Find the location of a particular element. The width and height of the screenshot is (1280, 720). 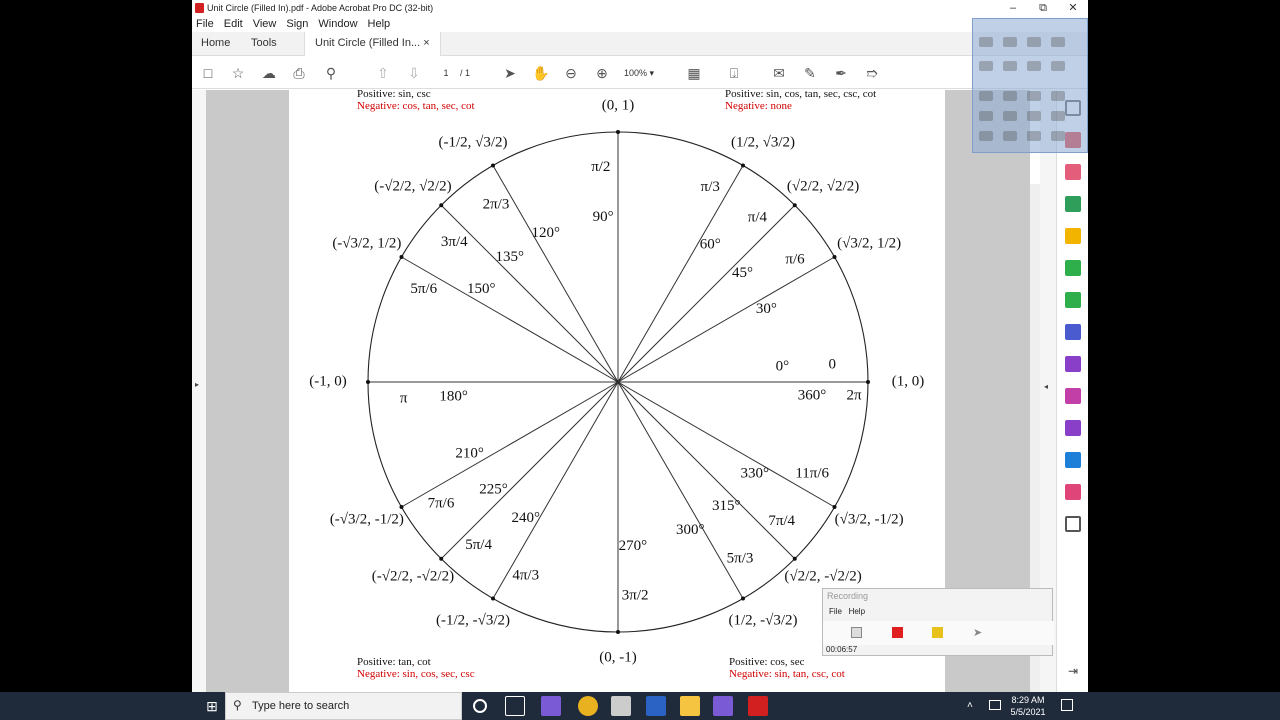

edit-pdf-icon is located at coordinates (1073, 172).